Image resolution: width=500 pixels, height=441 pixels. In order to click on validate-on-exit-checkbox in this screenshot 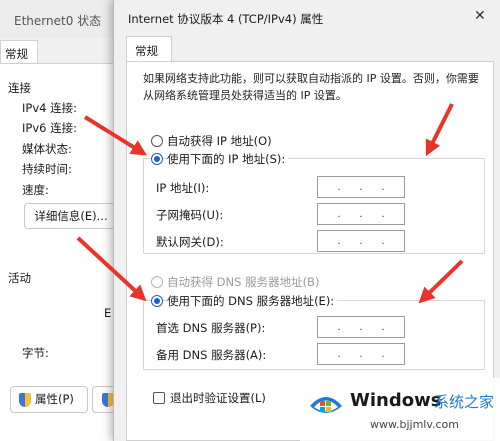, I will do `click(159, 398)`.